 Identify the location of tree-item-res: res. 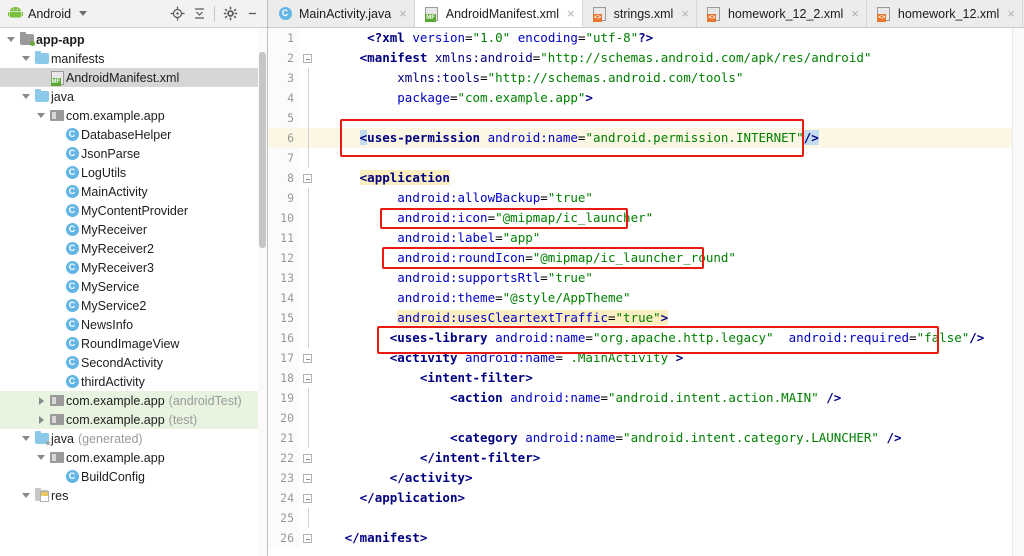
(133, 495).